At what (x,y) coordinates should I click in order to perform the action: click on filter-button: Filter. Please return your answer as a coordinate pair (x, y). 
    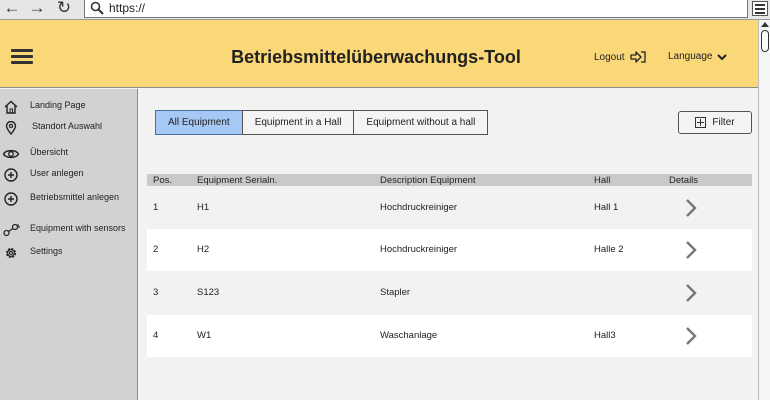
    Looking at the image, I should click on (715, 122).